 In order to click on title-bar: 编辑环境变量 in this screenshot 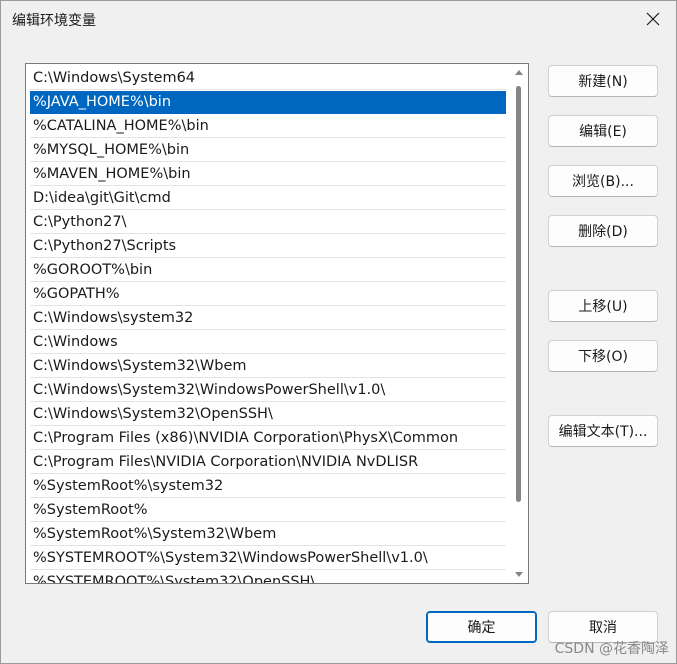, I will do `click(338, 19)`.